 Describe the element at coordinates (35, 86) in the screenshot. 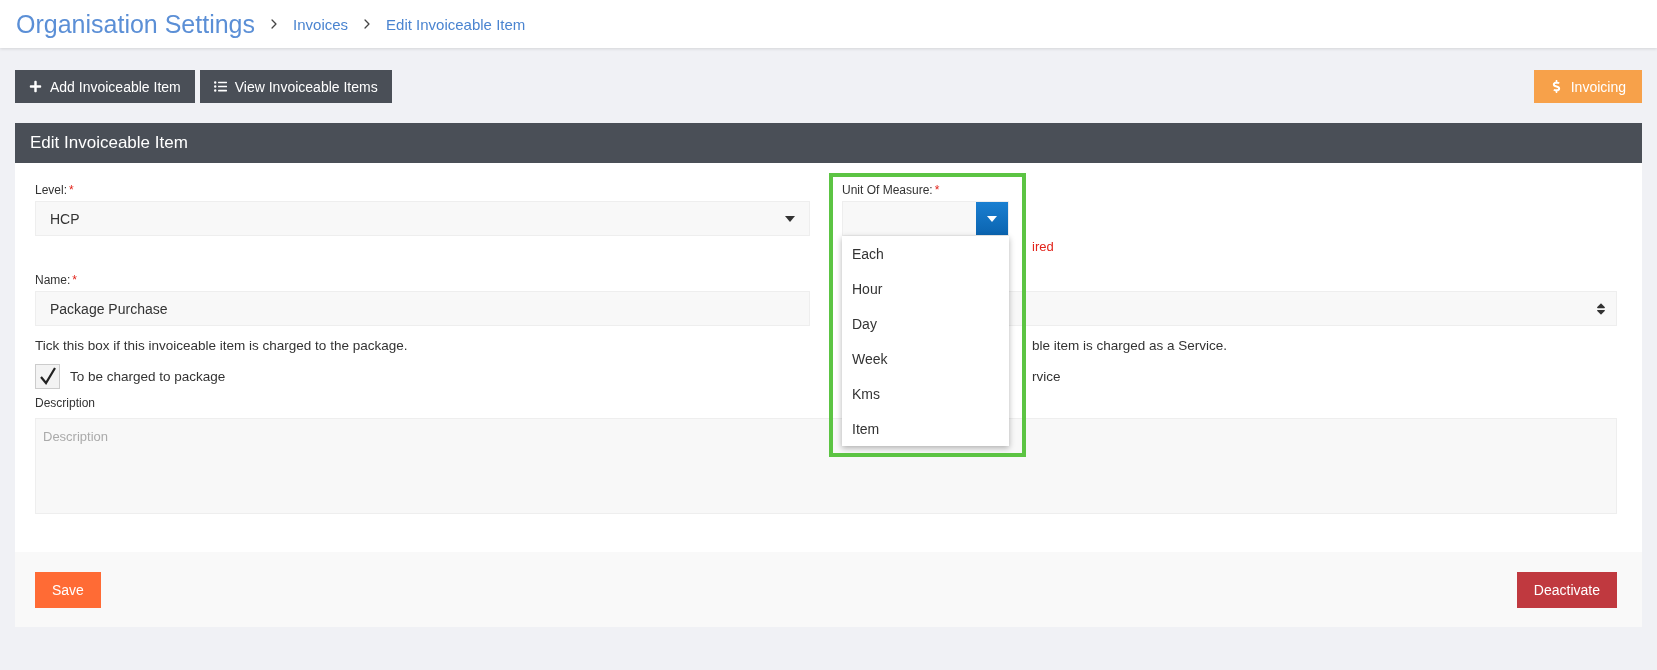

I see `plus-icon` at that location.